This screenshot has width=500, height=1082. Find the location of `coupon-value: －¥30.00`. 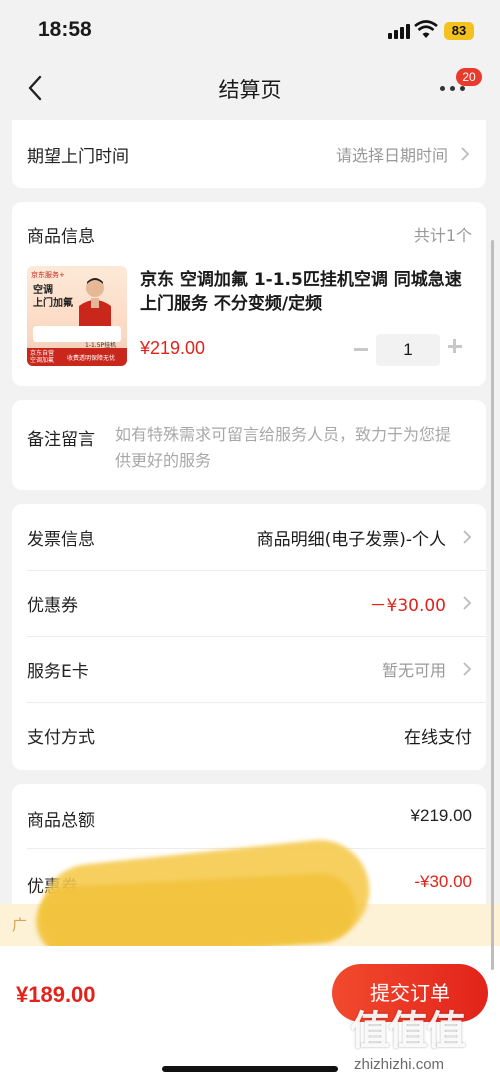

coupon-value: －¥30.00 is located at coordinates (407, 606).